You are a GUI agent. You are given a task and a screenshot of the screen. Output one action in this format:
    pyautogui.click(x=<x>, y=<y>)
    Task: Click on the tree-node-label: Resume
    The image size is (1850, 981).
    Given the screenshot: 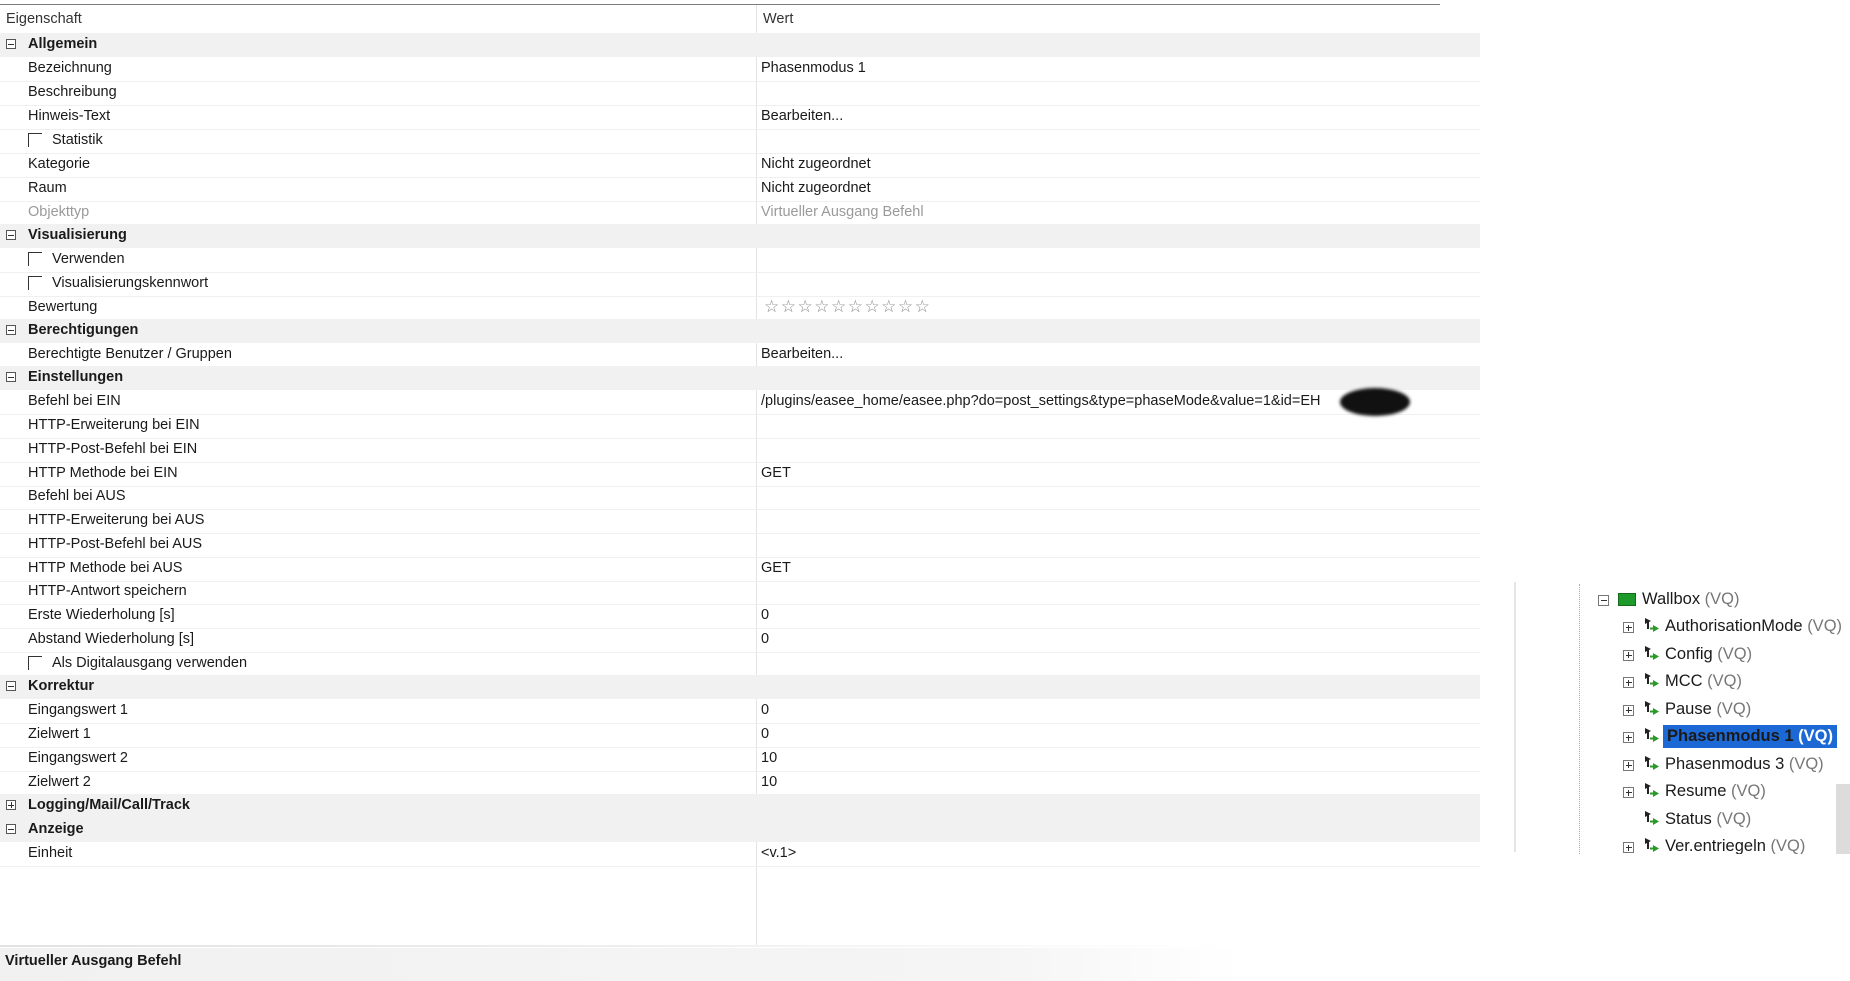 What is the action you would take?
    pyautogui.click(x=1696, y=791)
    